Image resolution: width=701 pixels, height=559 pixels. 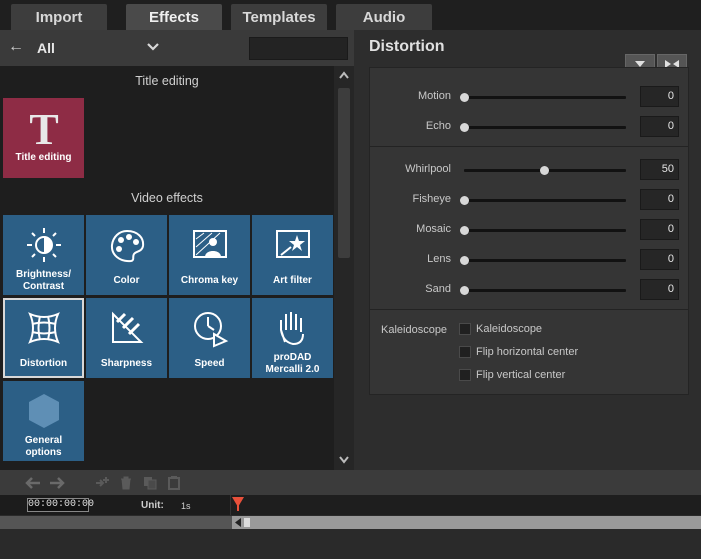 I want to click on sharpness-icon, so click(x=127, y=328).